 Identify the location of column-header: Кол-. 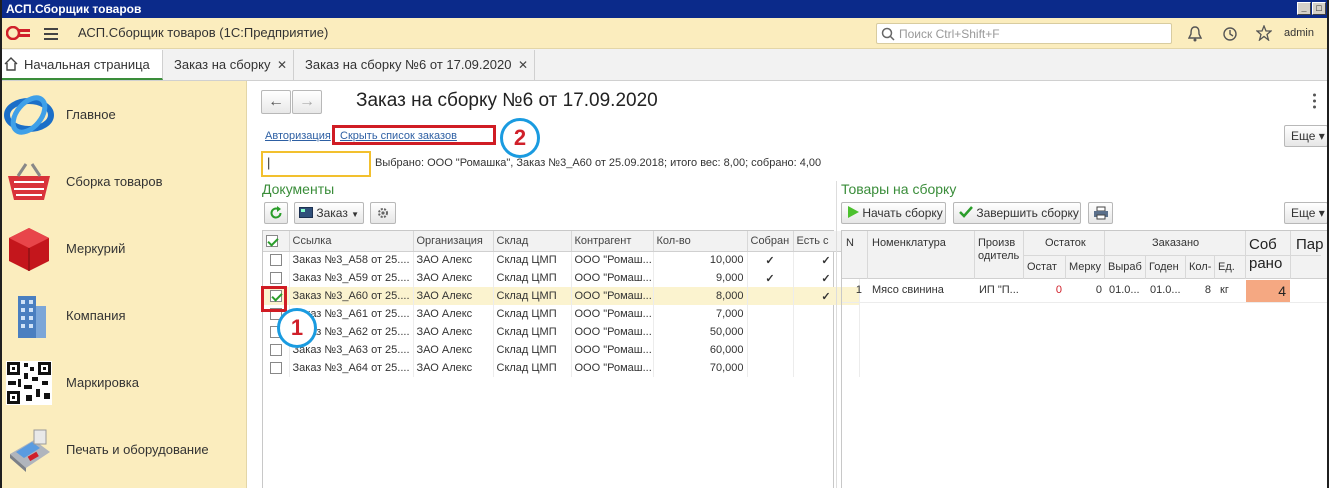
(1200, 267).